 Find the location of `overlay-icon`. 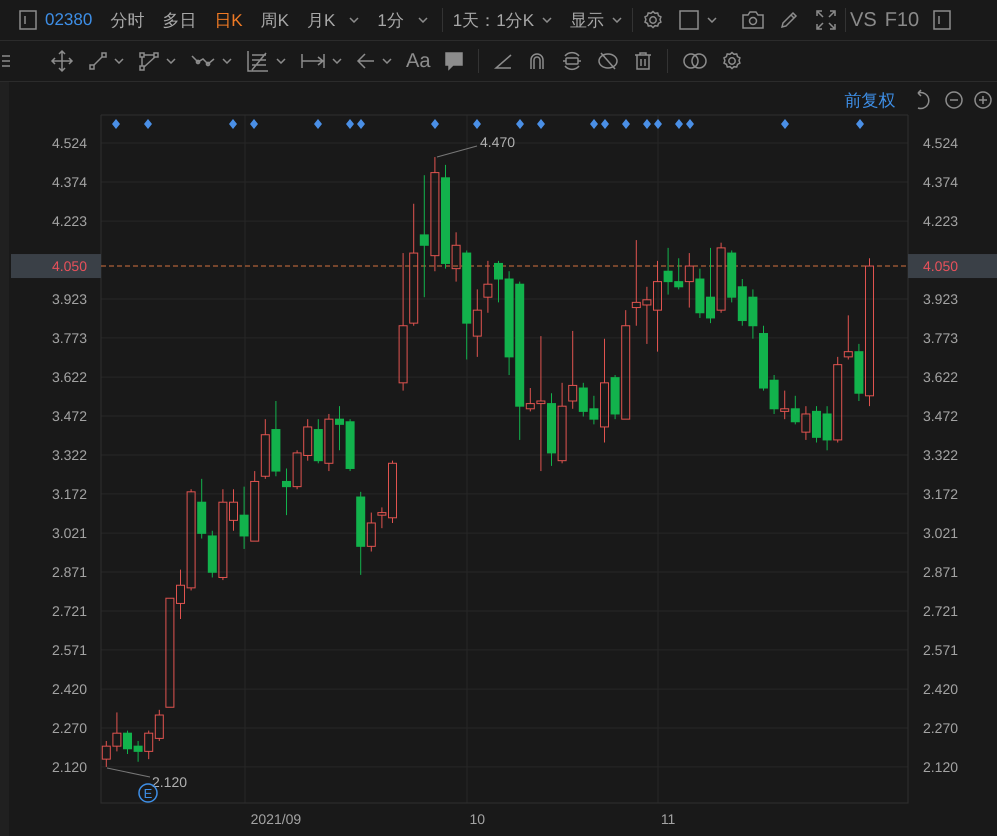

overlay-icon is located at coordinates (695, 61).